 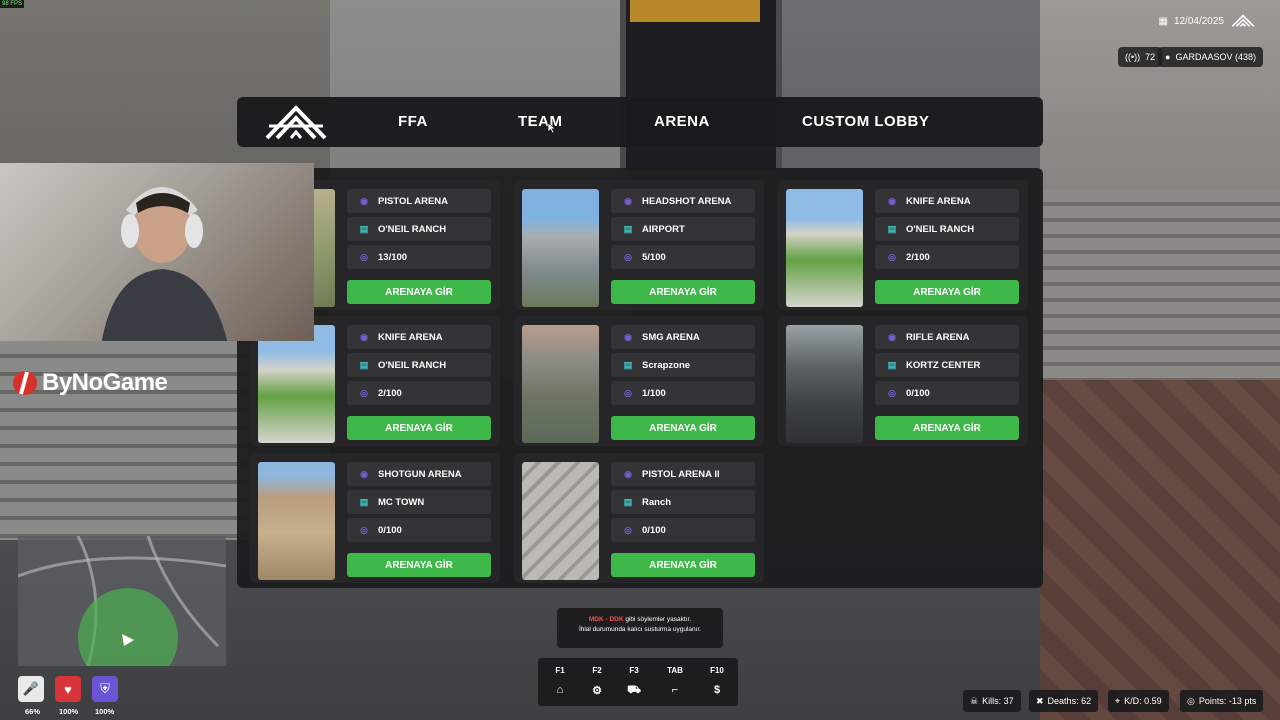 I want to click on arena-name-row: ◉ PISTOL ARENA II, so click(x=683, y=474).